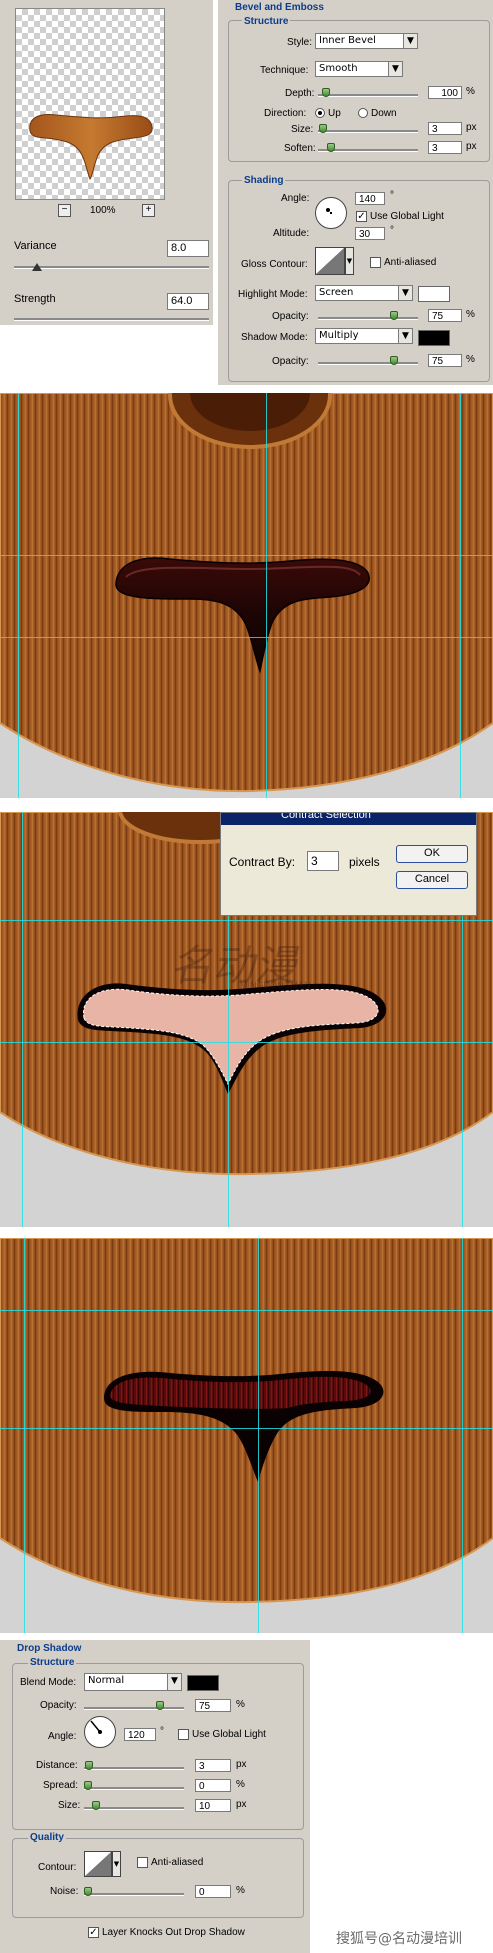 This screenshot has width=493, height=1953. I want to click on ds-distance-thumb, so click(89, 1765).